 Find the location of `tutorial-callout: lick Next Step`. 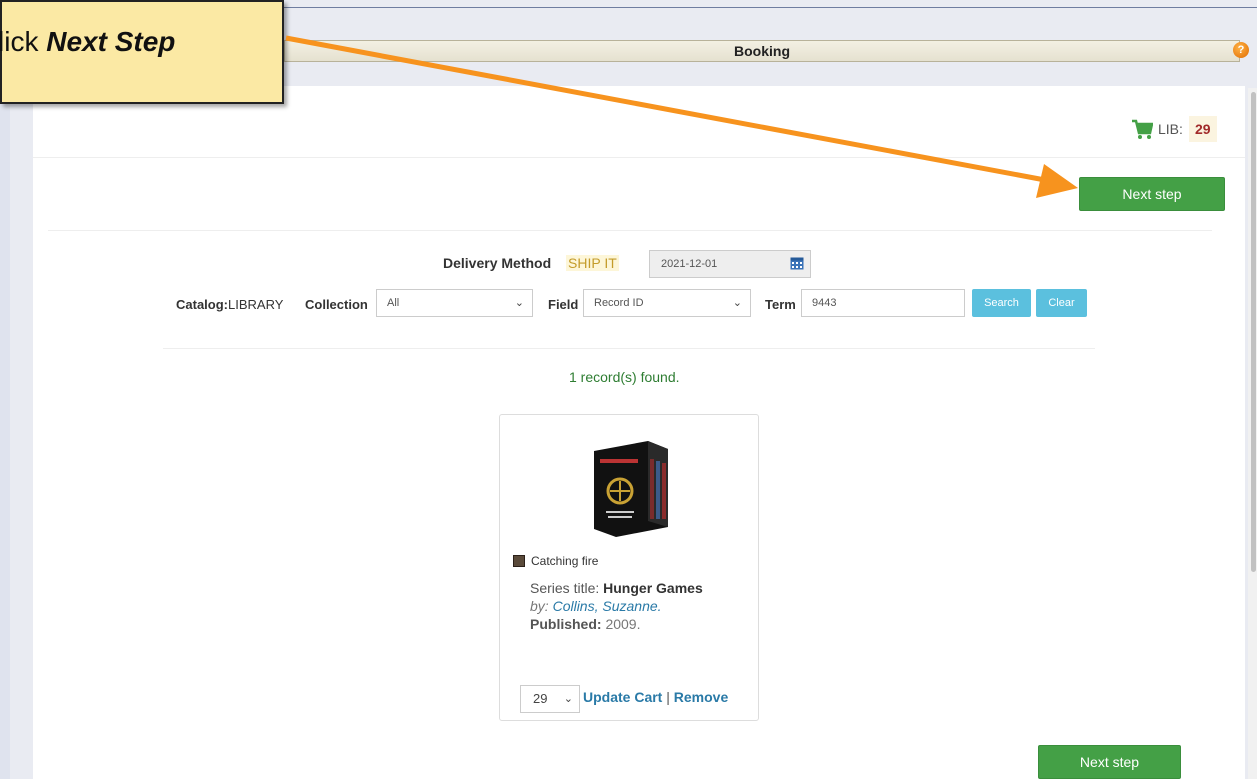

tutorial-callout: lick Next Step is located at coordinates (142, 52).